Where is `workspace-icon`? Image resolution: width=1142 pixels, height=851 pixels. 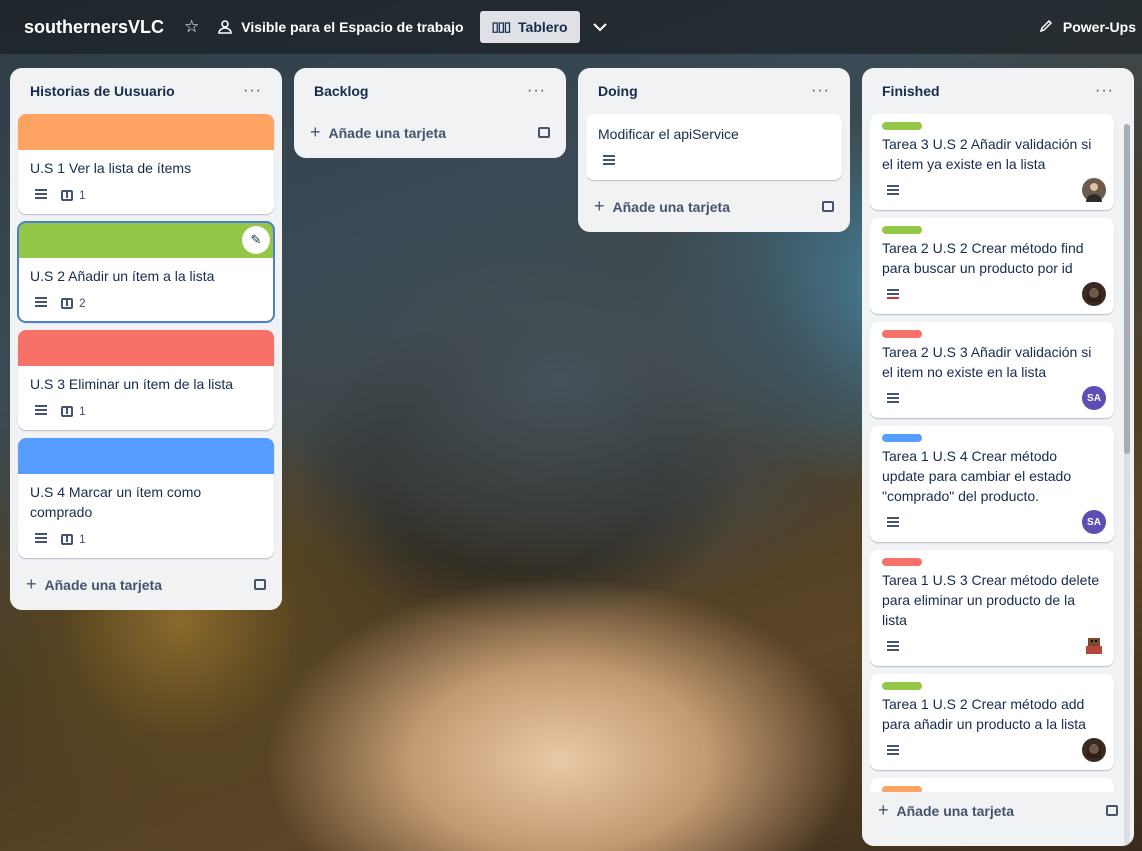 workspace-icon is located at coordinates (225, 27).